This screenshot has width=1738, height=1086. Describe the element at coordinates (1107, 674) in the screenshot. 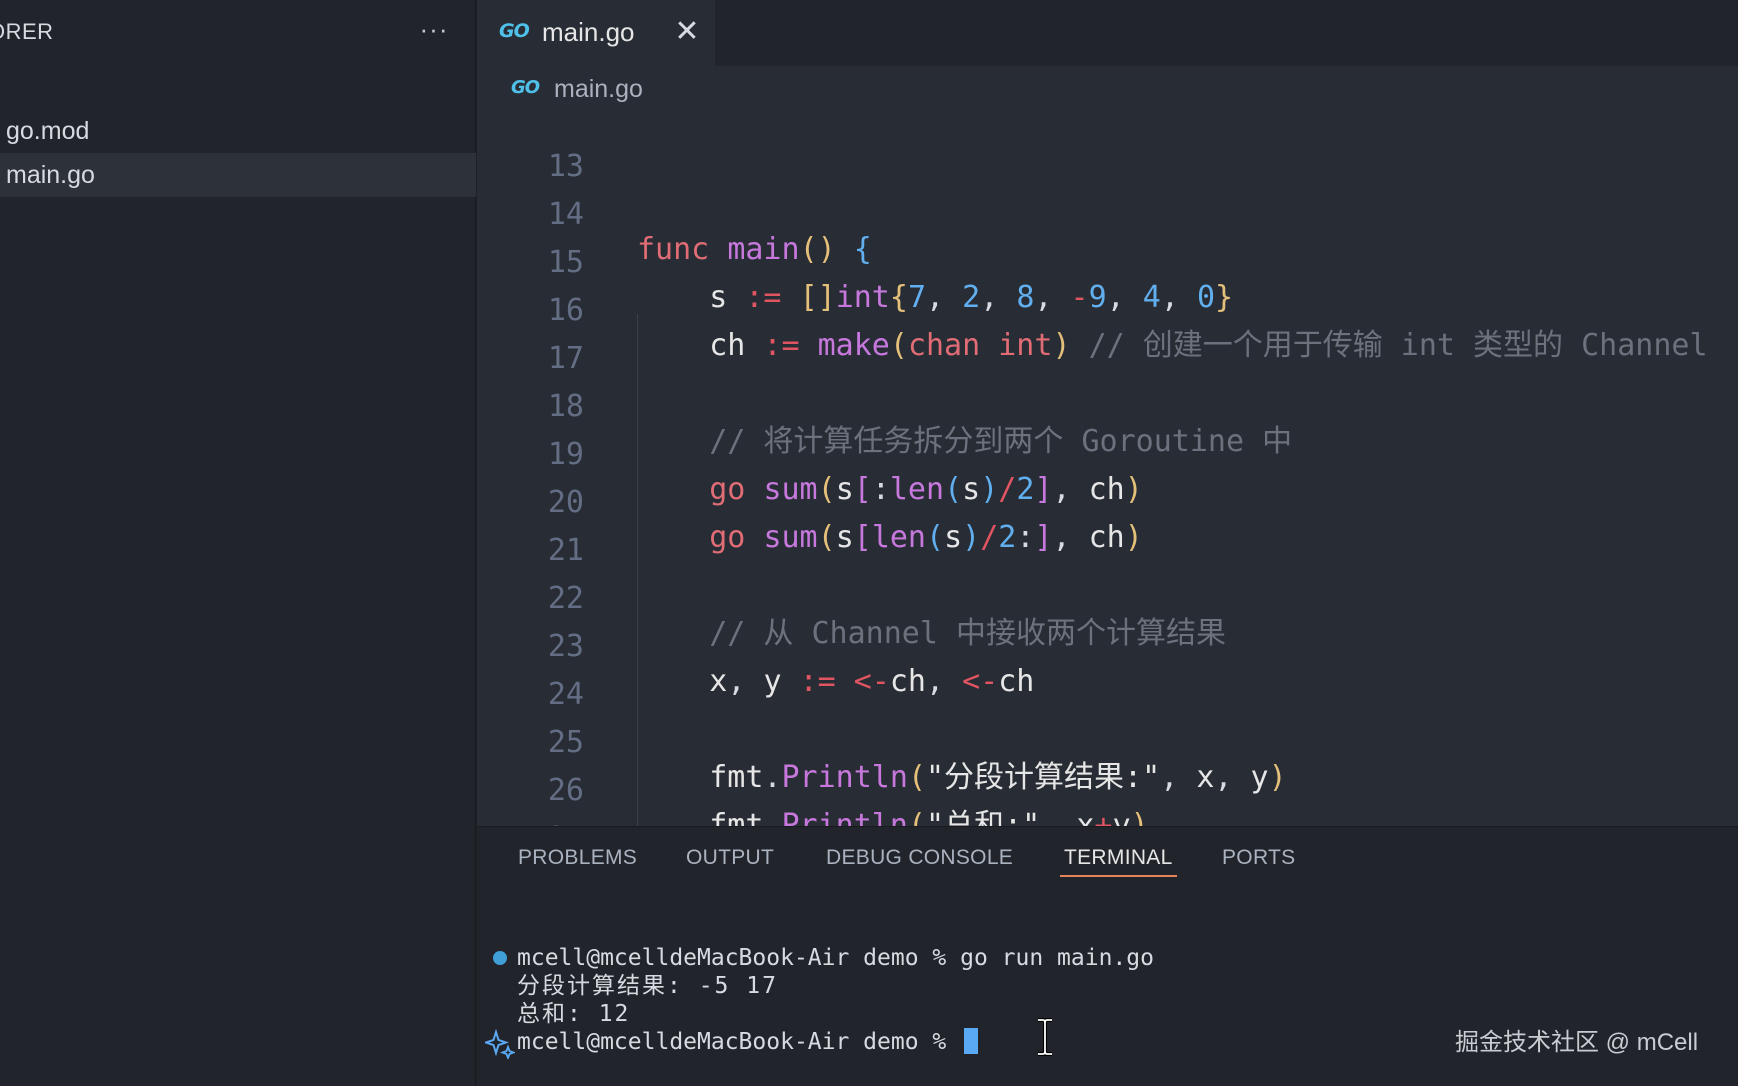

I see `code-line: 24` at that location.